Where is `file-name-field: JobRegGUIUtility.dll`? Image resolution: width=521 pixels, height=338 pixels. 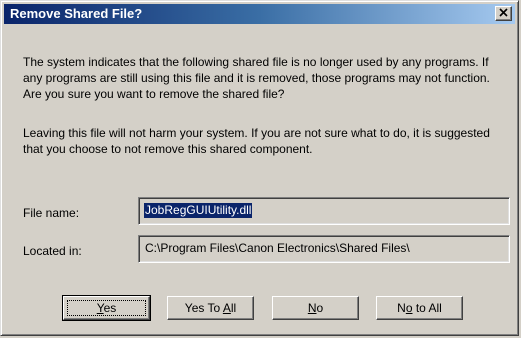
file-name-field: JobRegGUIUtility.dll is located at coordinates (324, 211).